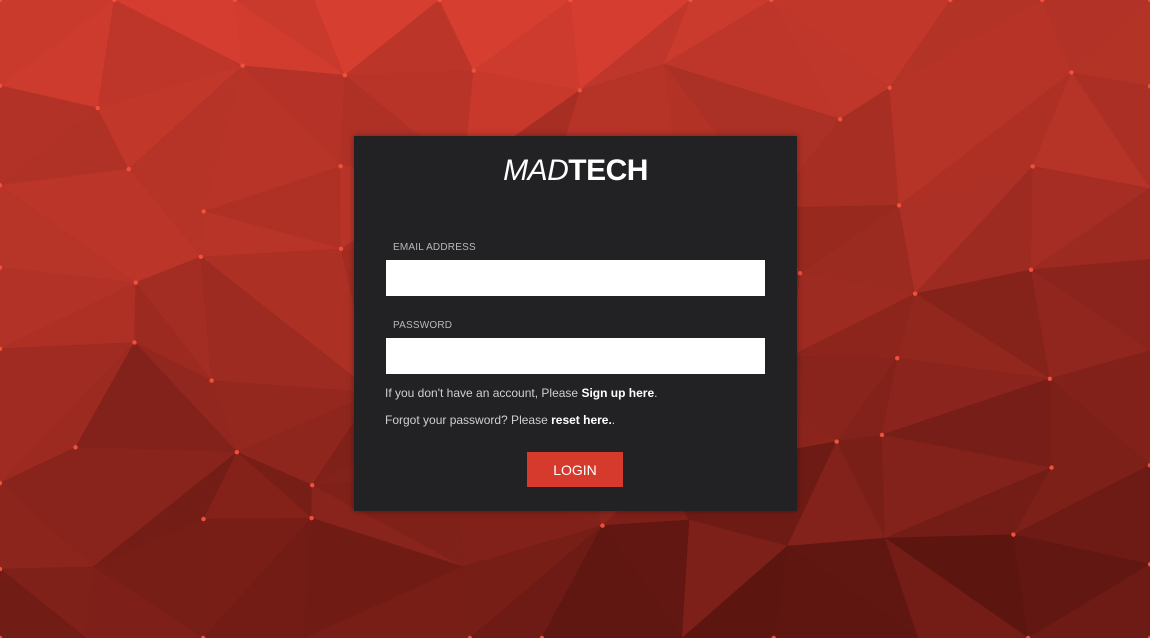 The image size is (1150, 638). What do you see at coordinates (656, 393) in the screenshot?
I see `signup-suffix: .` at bounding box center [656, 393].